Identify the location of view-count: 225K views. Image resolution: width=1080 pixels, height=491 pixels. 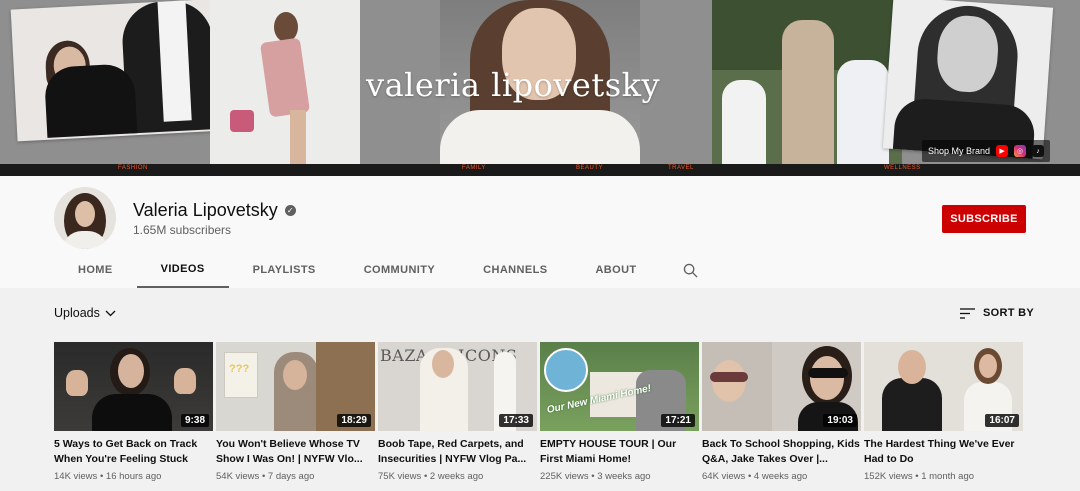
(564, 476).